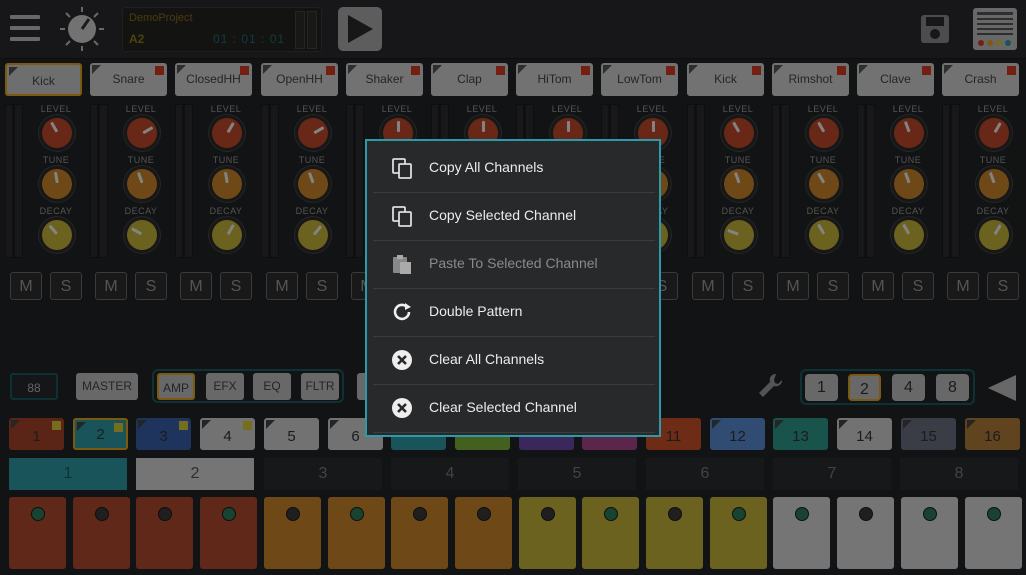 The height and width of the screenshot is (575, 1026). I want to click on menu-item-double-pattern: Double Pattern, so click(514, 313).